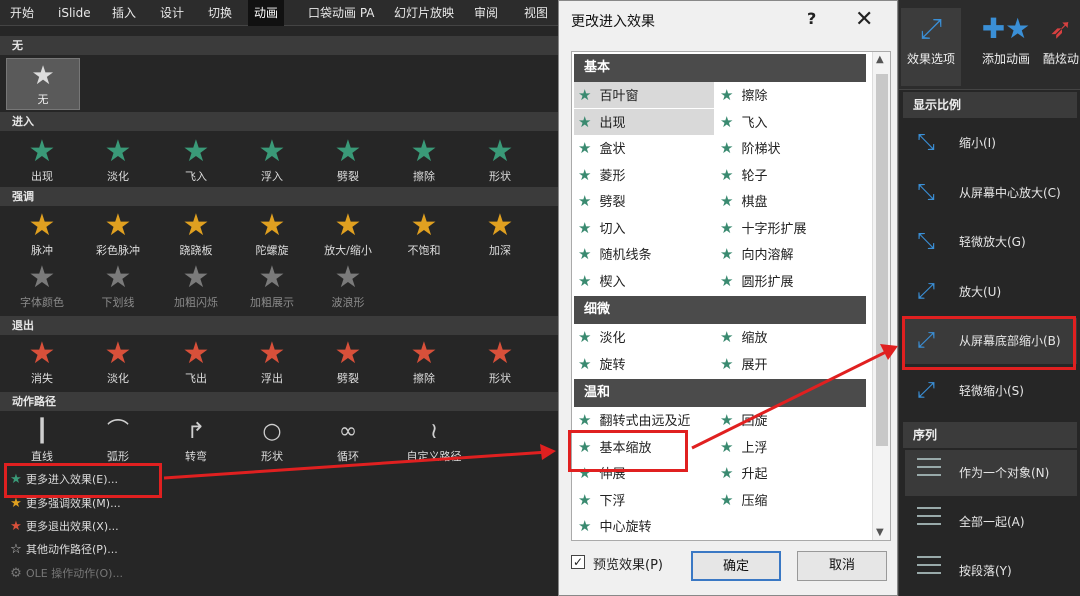 The height and width of the screenshot is (596, 1080). Describe the element at coordinates (644, 175) in the screenshot. I see `effect-option: ★ 菱形` at that location.